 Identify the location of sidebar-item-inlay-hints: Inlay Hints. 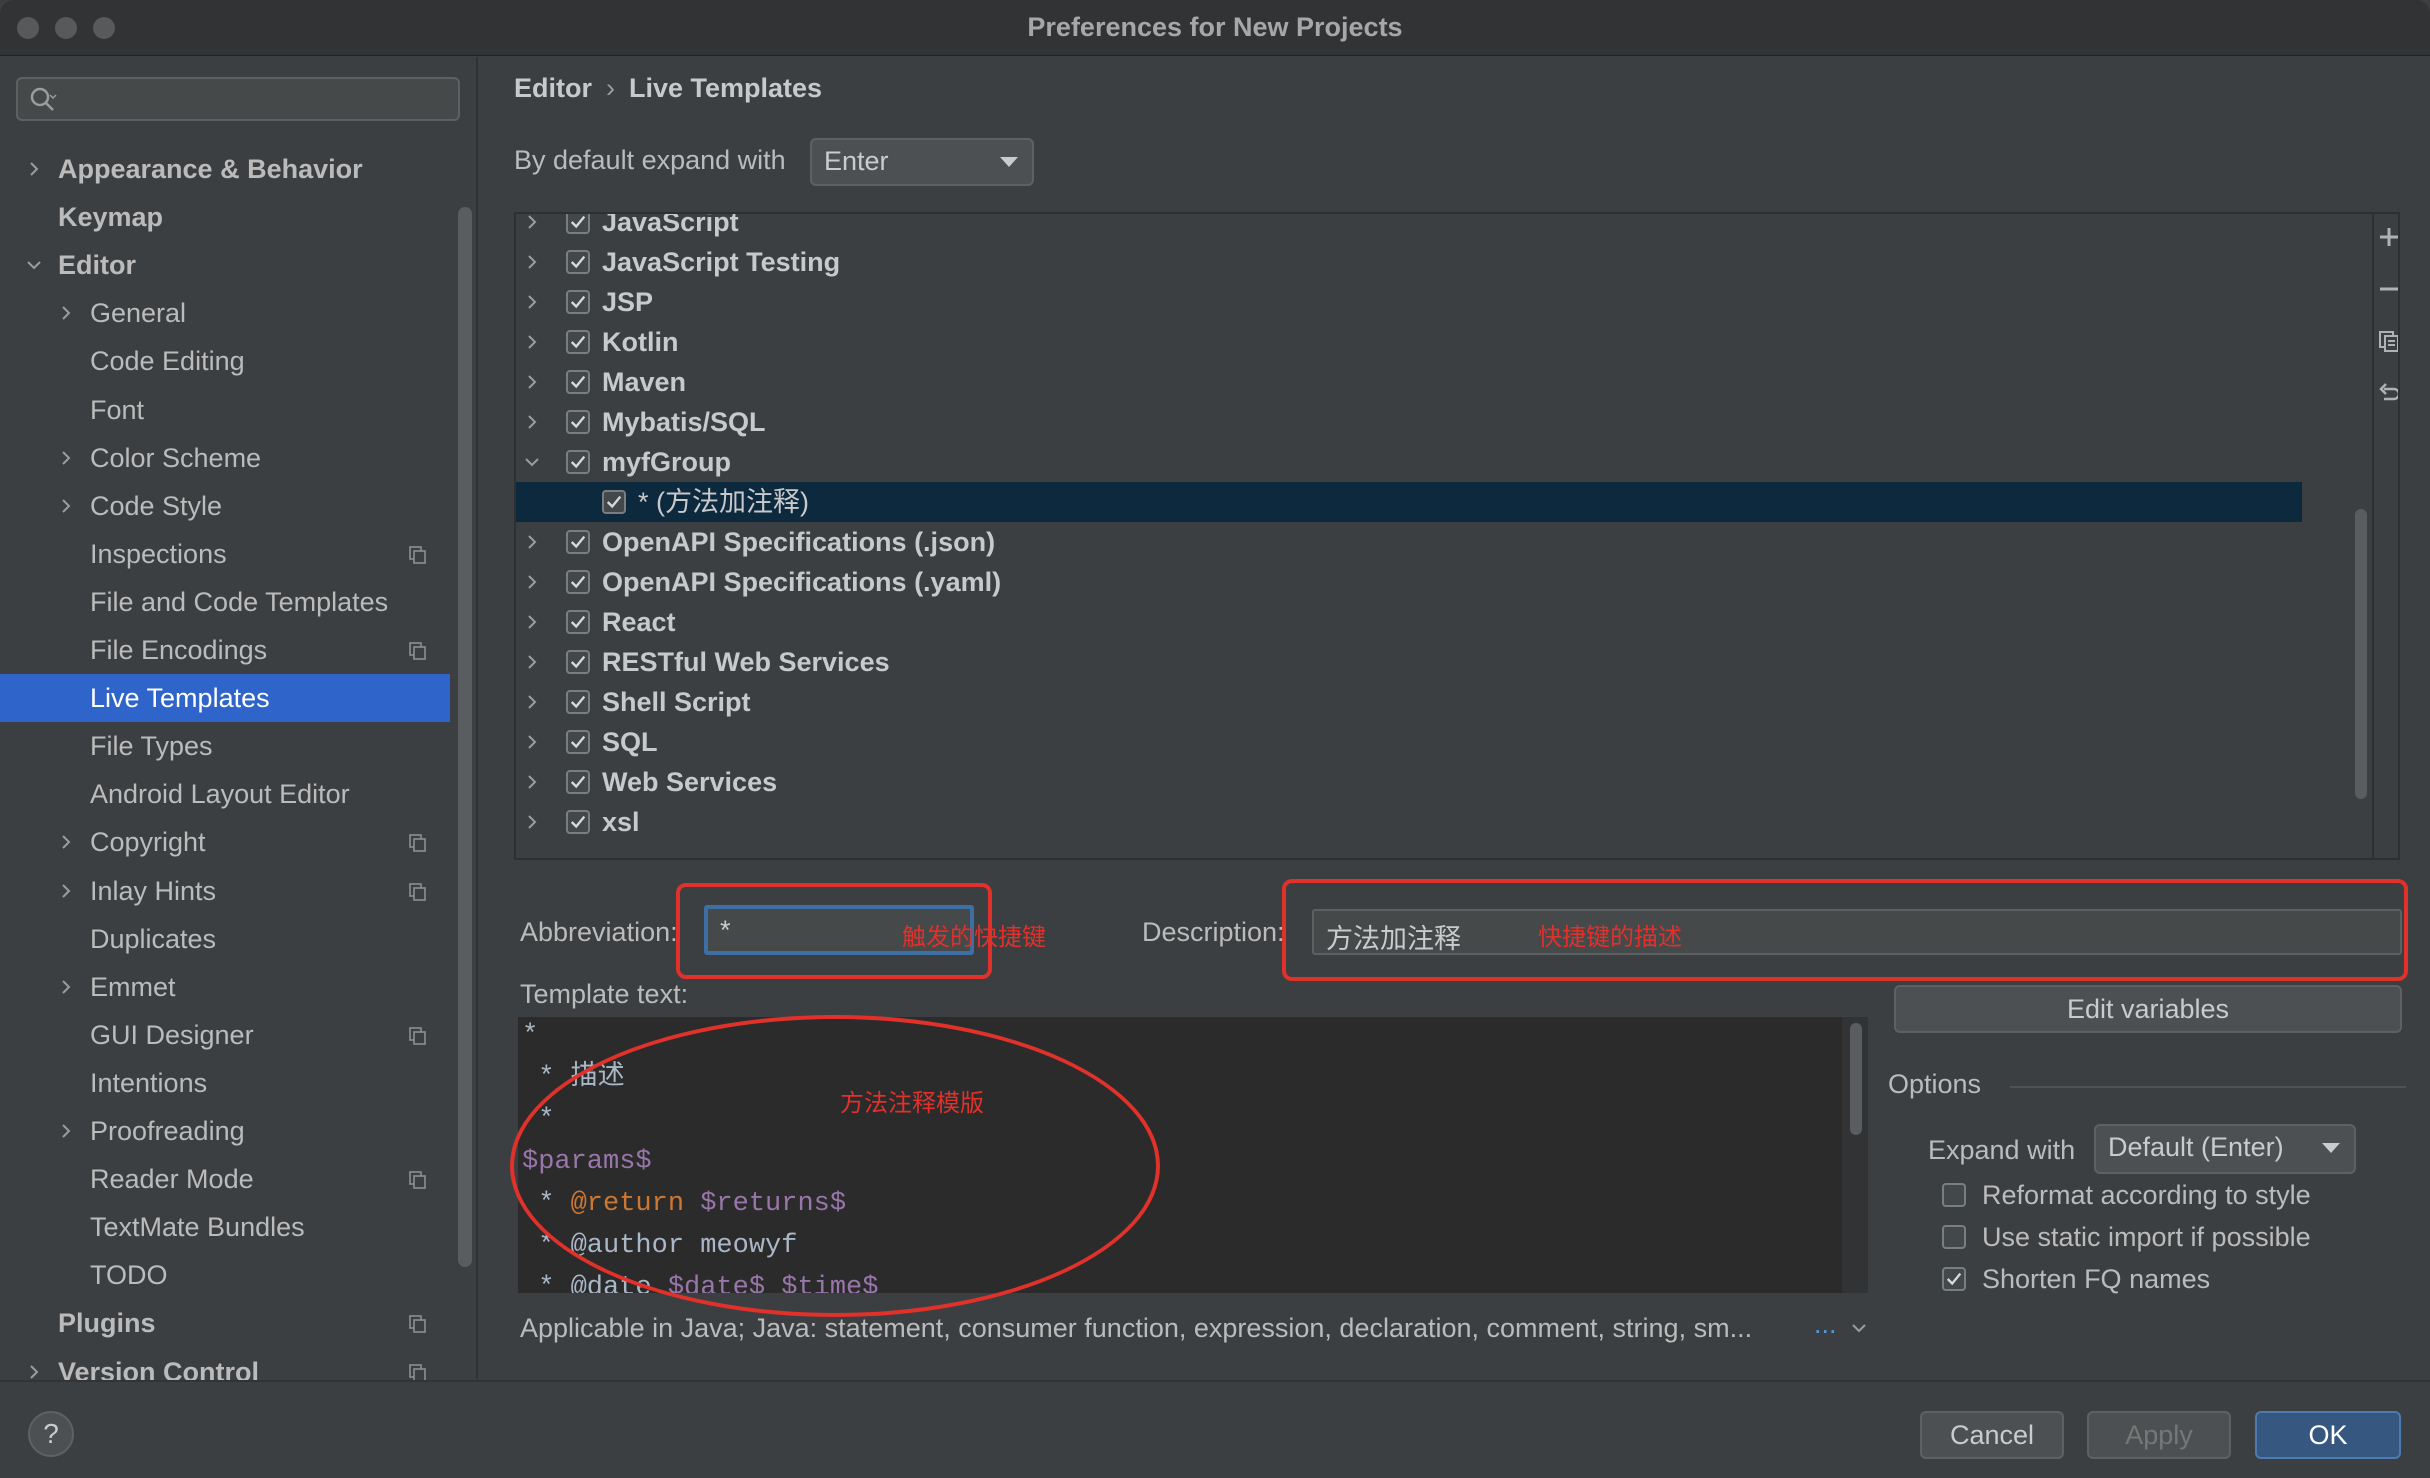
(225, 891).